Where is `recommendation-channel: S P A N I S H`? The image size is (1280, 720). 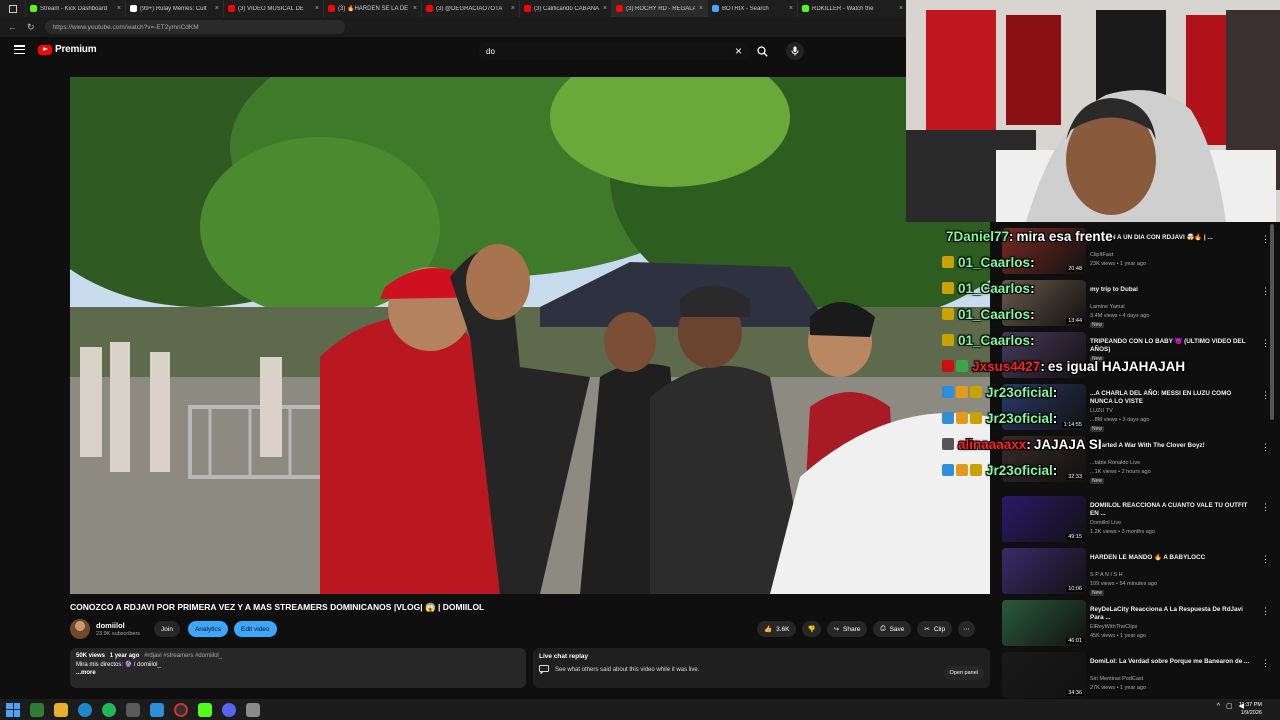 recommendation-channel: S P A N I S H is located at coordinates (1106, 575).